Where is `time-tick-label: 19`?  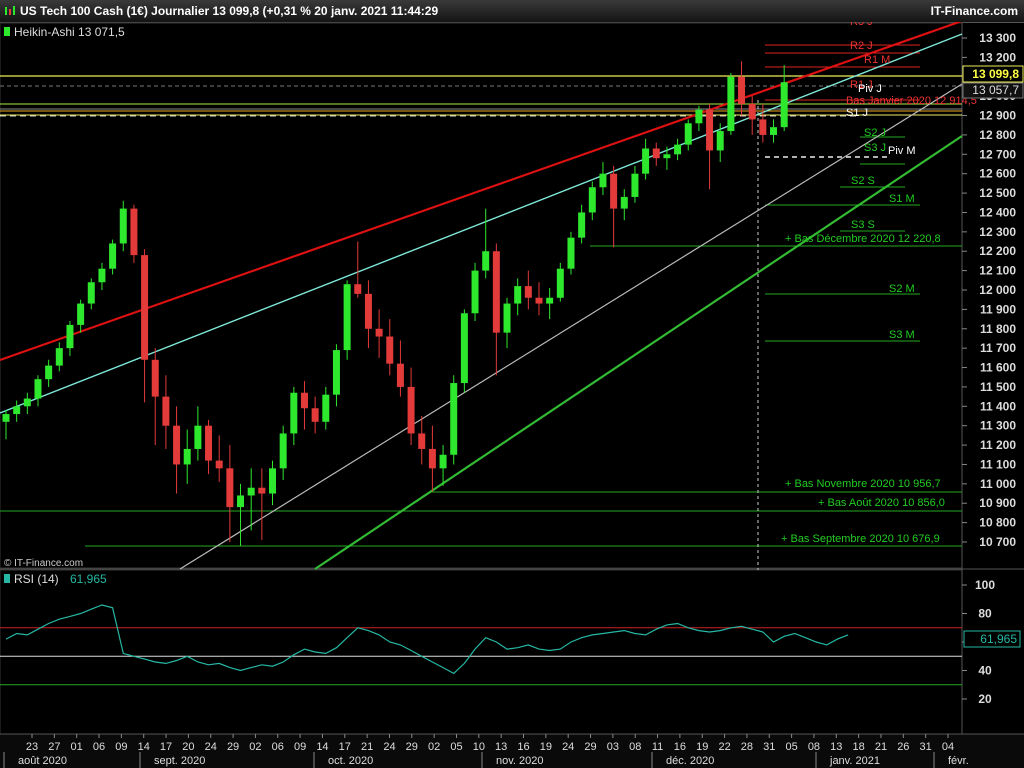 time-tick-label: 19 is located at coordinates (546, 747).